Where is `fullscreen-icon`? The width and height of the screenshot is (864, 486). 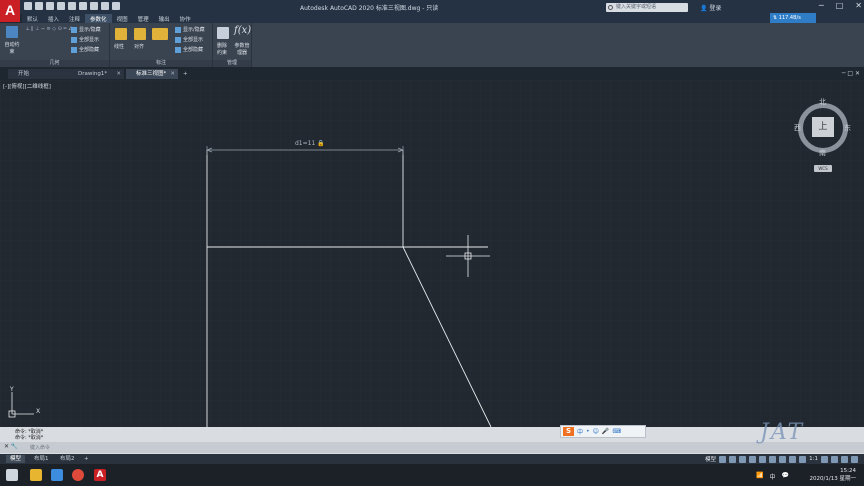
fullscreen-icon is located at coordinates (844, 459).